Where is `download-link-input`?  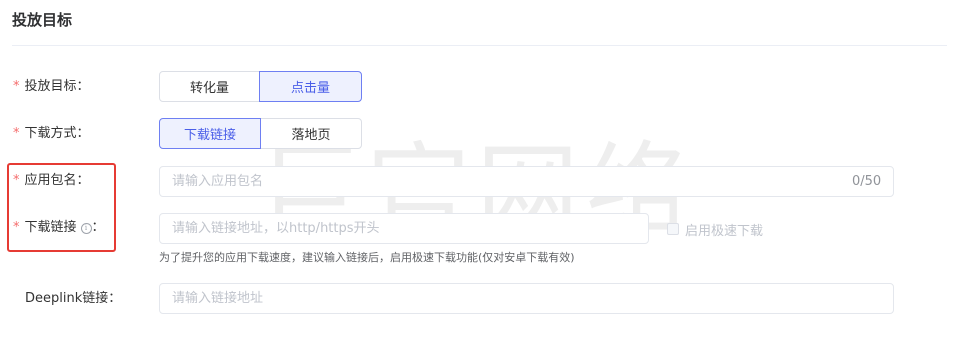 download-link-input is located at coordinates (404, 228).